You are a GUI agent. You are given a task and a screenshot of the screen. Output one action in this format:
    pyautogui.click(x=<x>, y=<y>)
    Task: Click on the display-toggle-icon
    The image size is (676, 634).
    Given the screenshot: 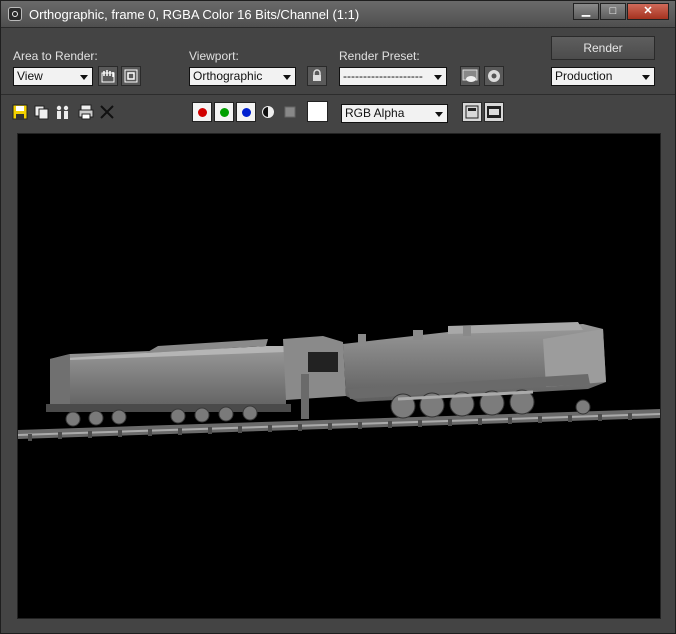 What is the action you would take?
    pyautogui.click(x=472, y=112)
    